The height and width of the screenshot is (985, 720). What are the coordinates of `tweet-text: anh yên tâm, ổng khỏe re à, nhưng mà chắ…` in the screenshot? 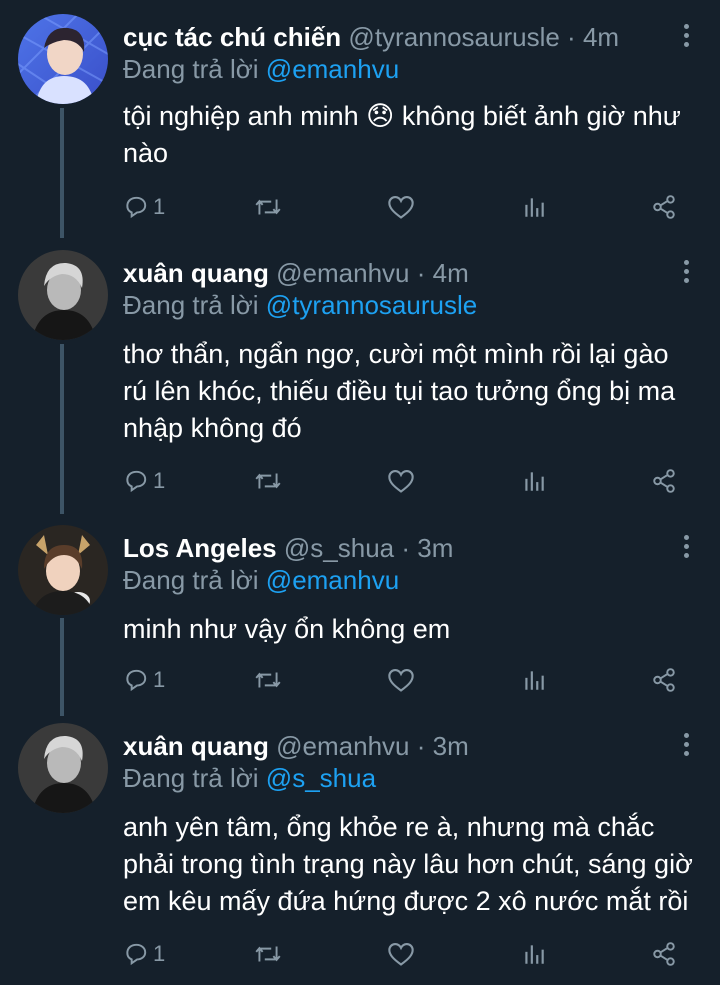 It's located at (408, 864).